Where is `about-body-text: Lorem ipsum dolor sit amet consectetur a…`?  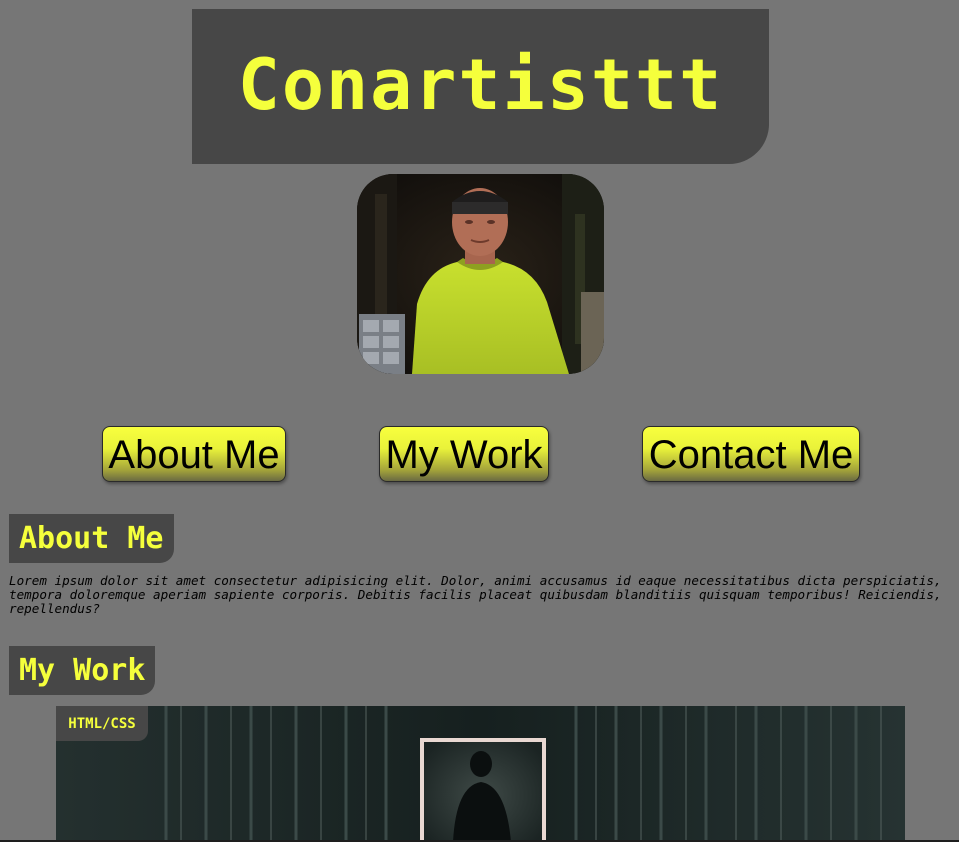
about-body-text: Lorem ipsum dolor sit amet consectetur a… is located at coordinates (475, 594).